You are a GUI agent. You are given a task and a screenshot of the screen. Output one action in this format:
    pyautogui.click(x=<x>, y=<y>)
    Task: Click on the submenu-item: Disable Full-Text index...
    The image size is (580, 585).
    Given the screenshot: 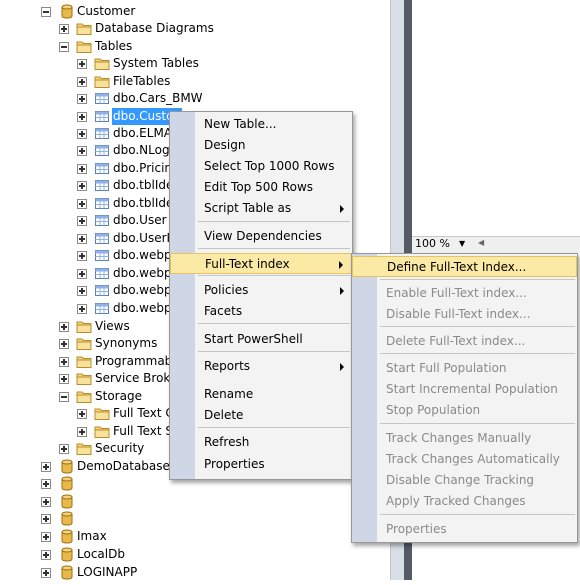 What is the action you would take?
    pyautogui.click(x=464, y=314)
    